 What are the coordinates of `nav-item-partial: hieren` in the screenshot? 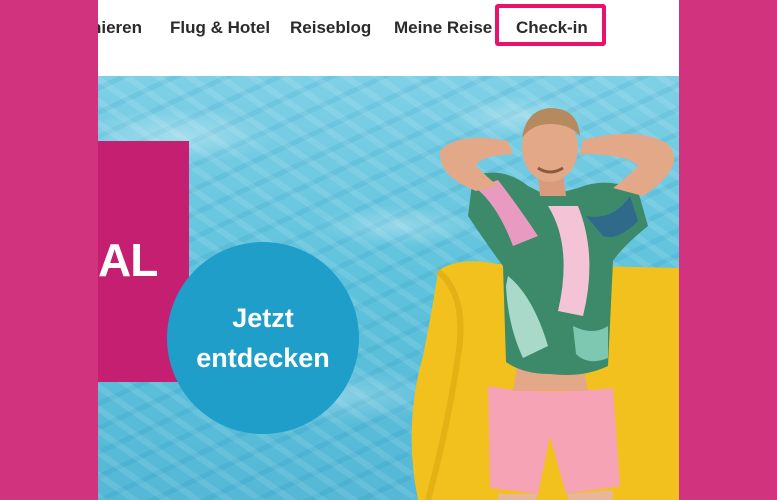 It's located at (120, 29).